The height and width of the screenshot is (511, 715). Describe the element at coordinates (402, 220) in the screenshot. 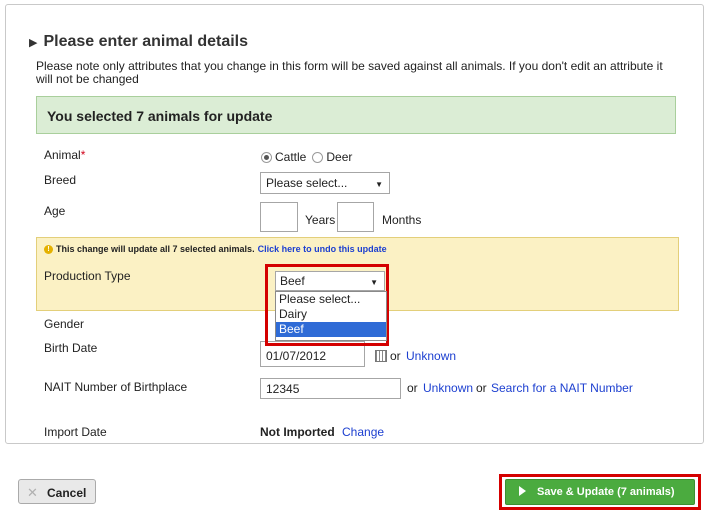

I see `months-label: Months` at that location.